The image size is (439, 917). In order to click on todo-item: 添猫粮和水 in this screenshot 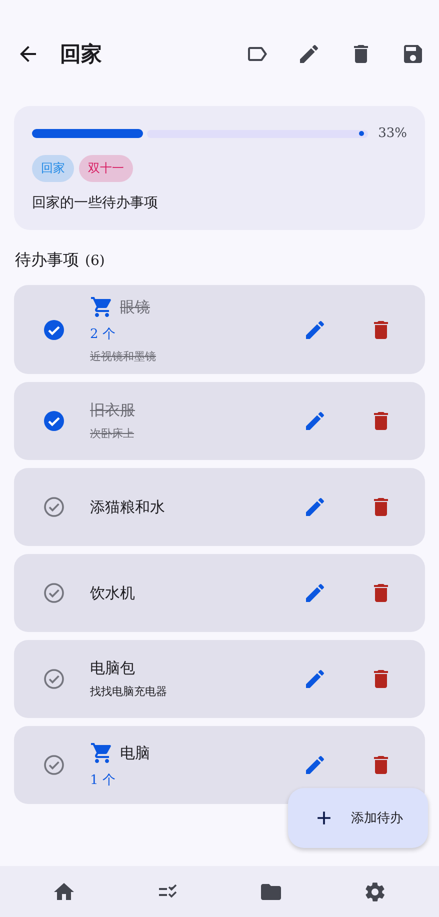, I will do `click(219, 507)`.